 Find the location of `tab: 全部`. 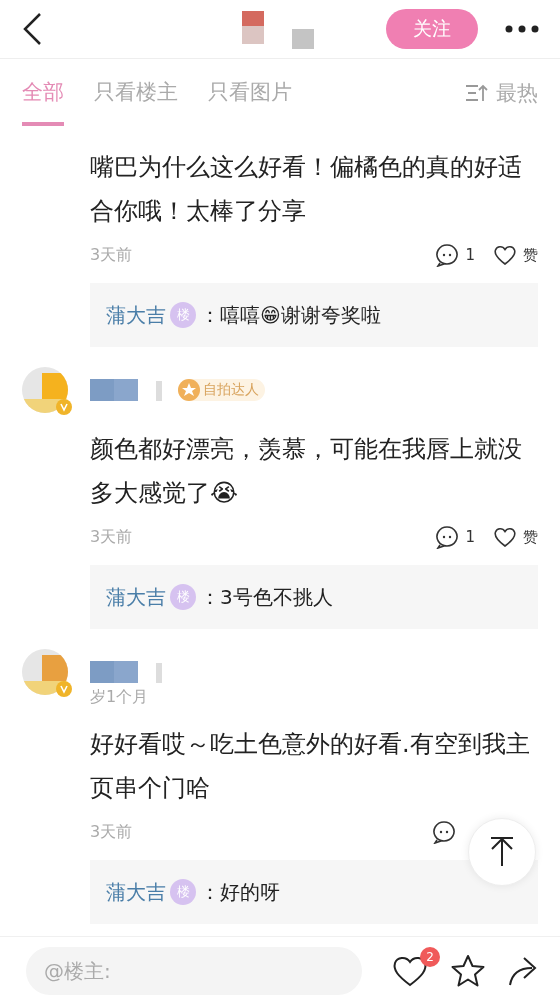

tab: 全部 is located at coordinates (43, 93).